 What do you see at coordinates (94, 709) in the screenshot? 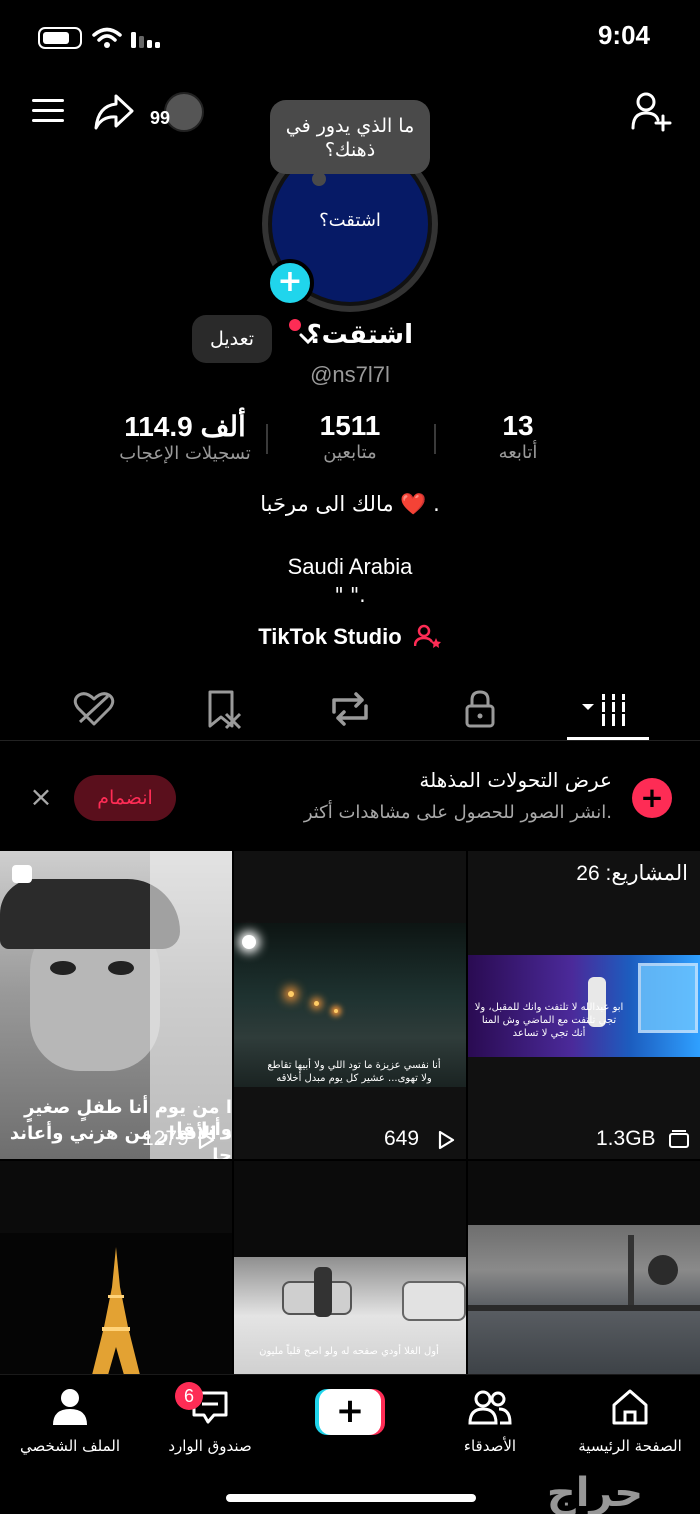
I see `tab-liked-icon` at bounding box center [94, 709].